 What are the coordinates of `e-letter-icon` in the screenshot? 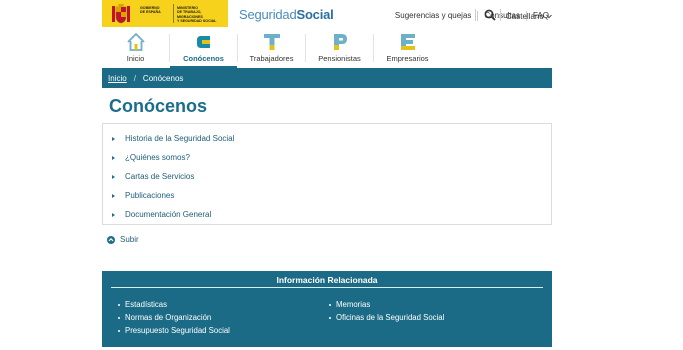 It's located at (407, 42).